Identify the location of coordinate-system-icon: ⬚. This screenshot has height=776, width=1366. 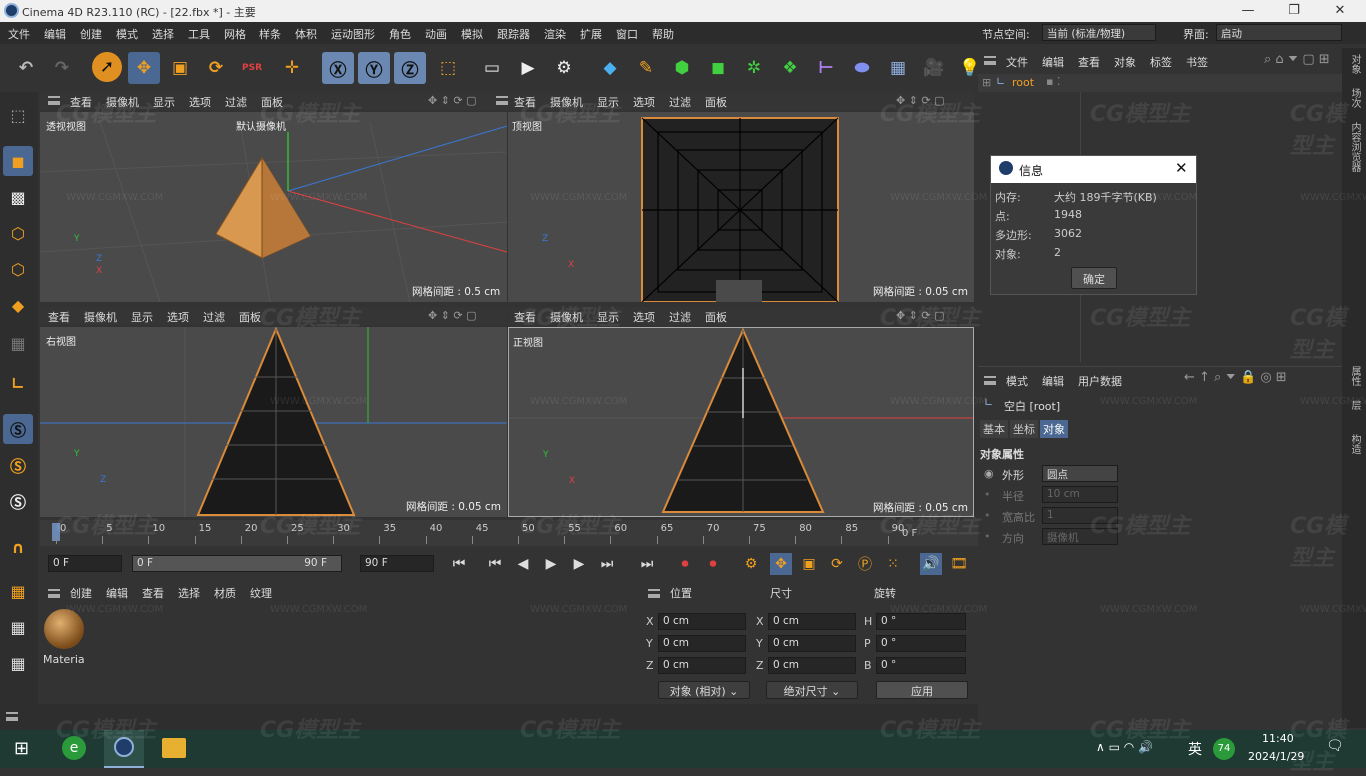
(448, 68).